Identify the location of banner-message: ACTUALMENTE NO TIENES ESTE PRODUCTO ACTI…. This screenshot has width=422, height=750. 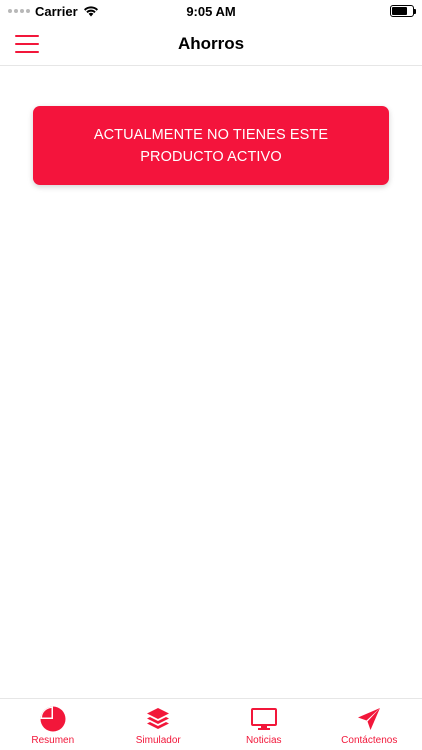
(211, 145).